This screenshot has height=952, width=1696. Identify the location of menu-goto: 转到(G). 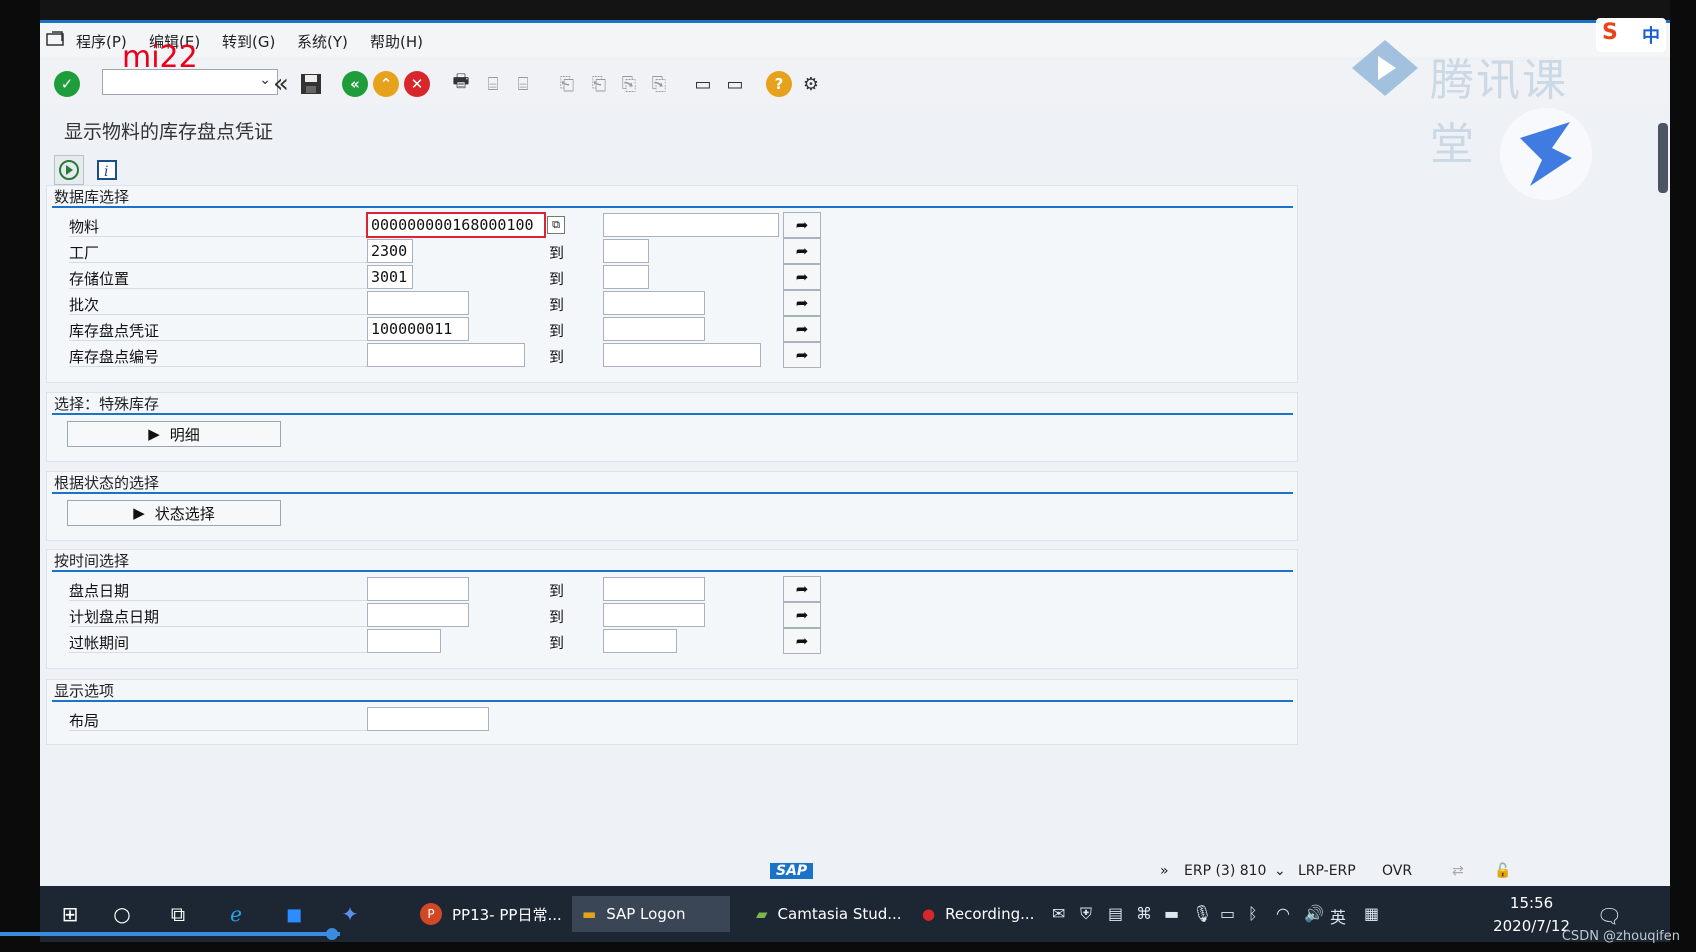
(248, 41).